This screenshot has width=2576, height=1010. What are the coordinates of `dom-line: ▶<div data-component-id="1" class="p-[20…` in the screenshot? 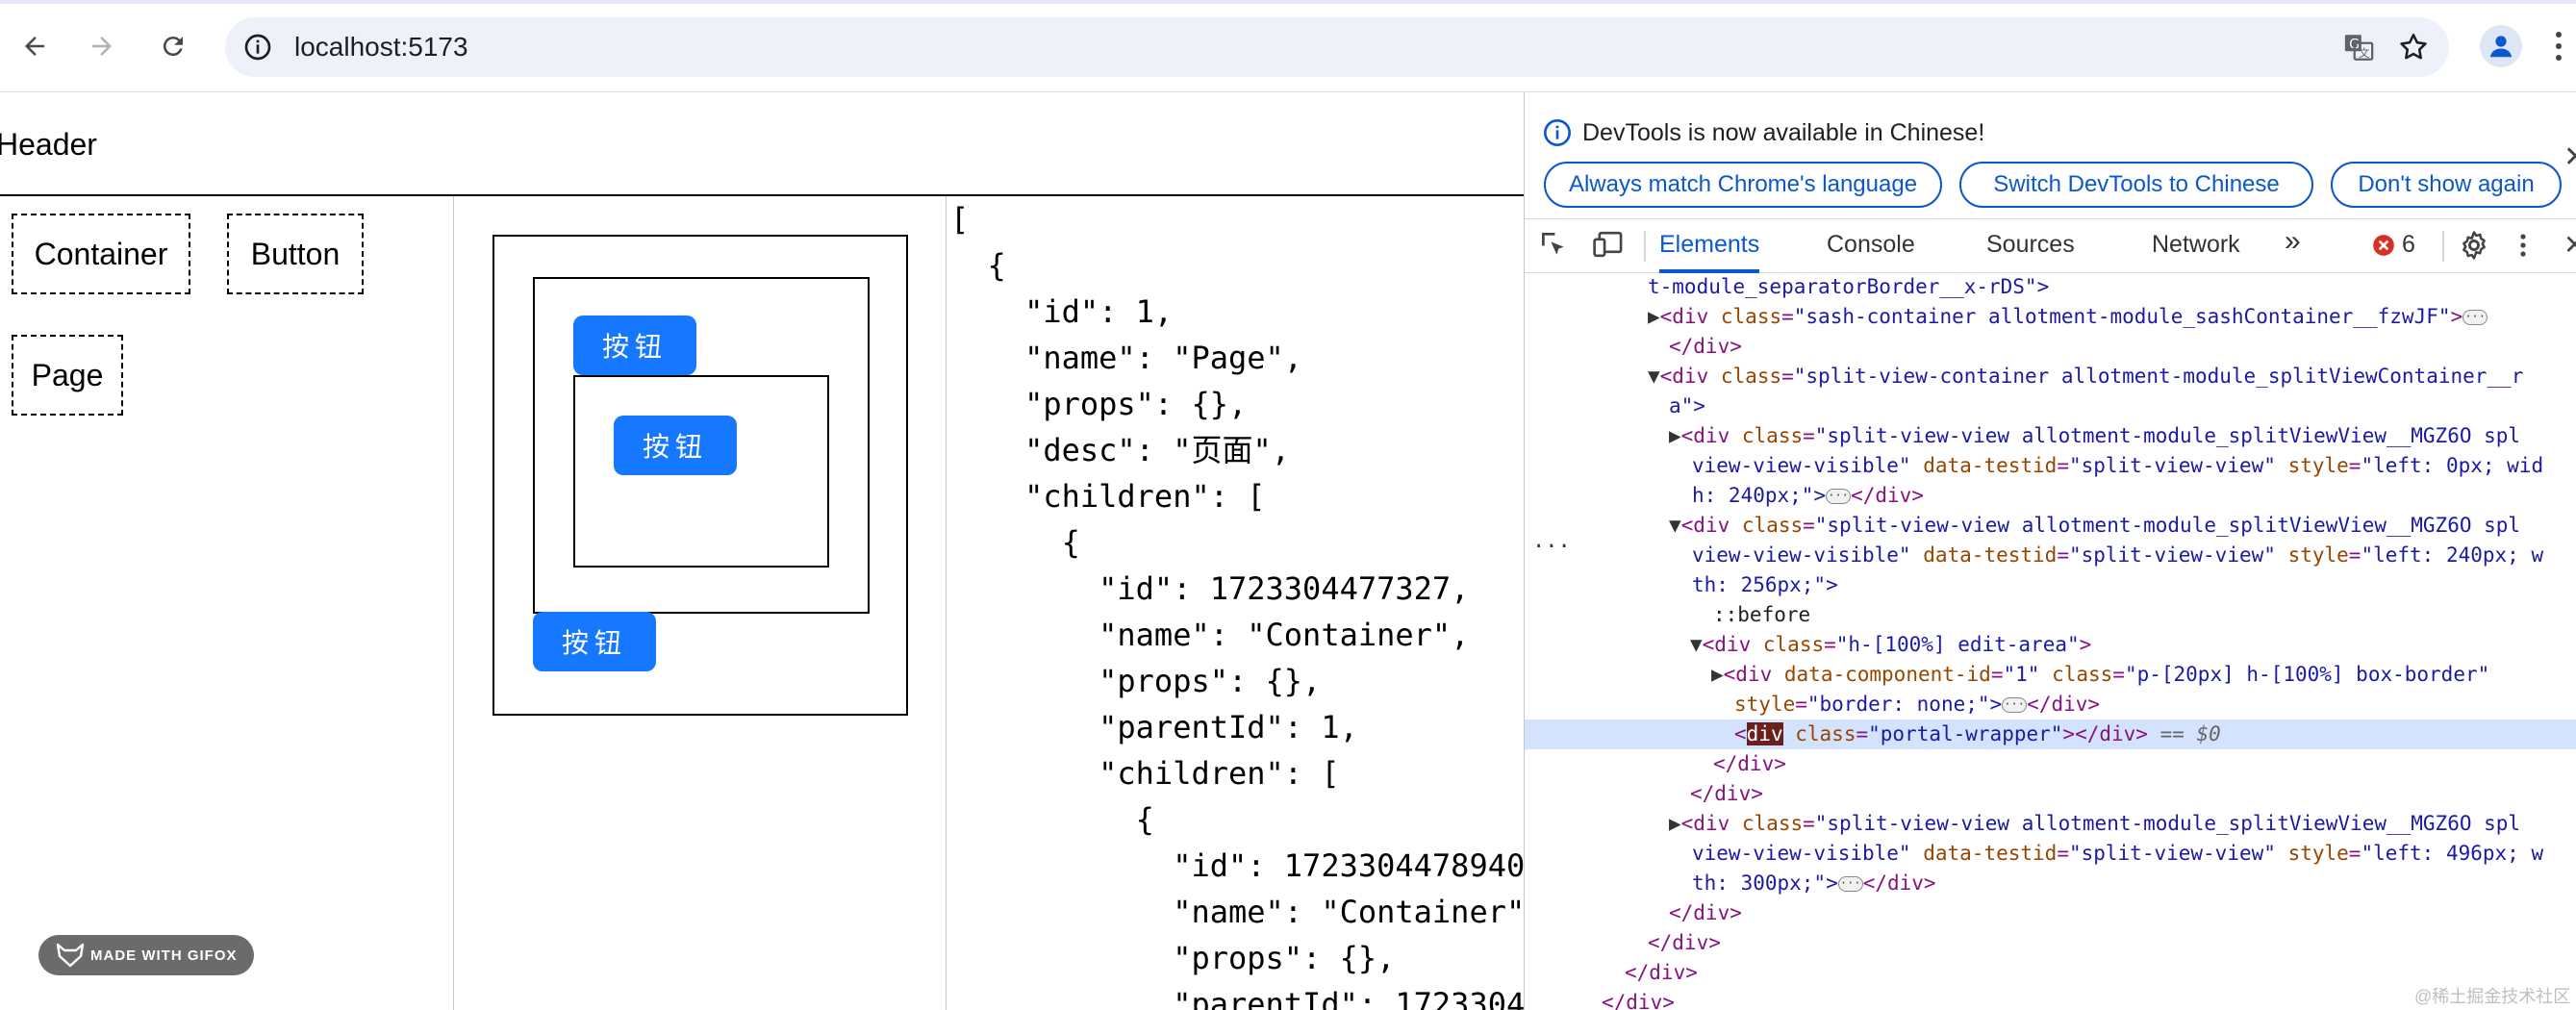 It's located at (2050, 675).